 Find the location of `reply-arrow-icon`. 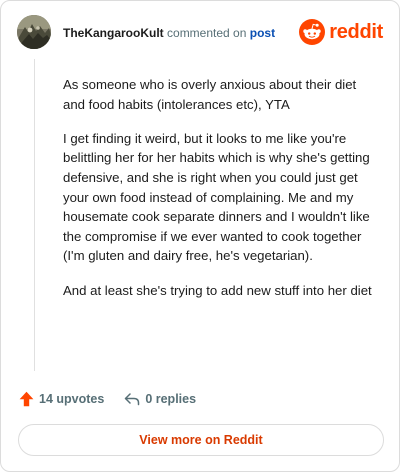

reply-arrow-icon is located at coordinates (132, 399).